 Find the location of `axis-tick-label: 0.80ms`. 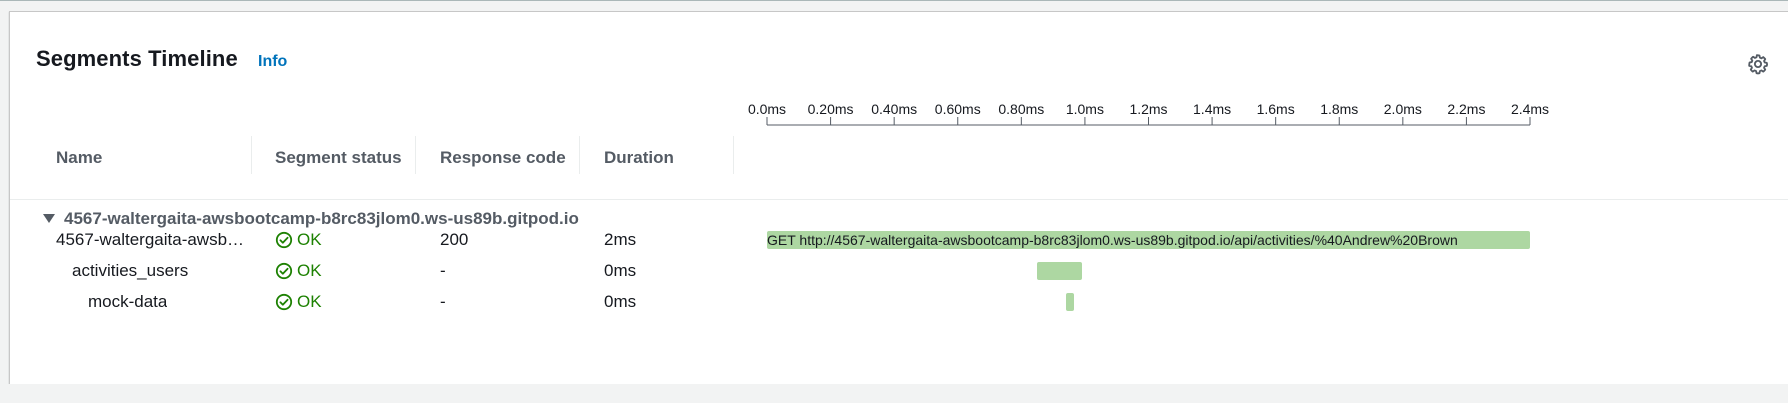

axis-tick-label: 0.80ms is located at coordinates (1021, 109).